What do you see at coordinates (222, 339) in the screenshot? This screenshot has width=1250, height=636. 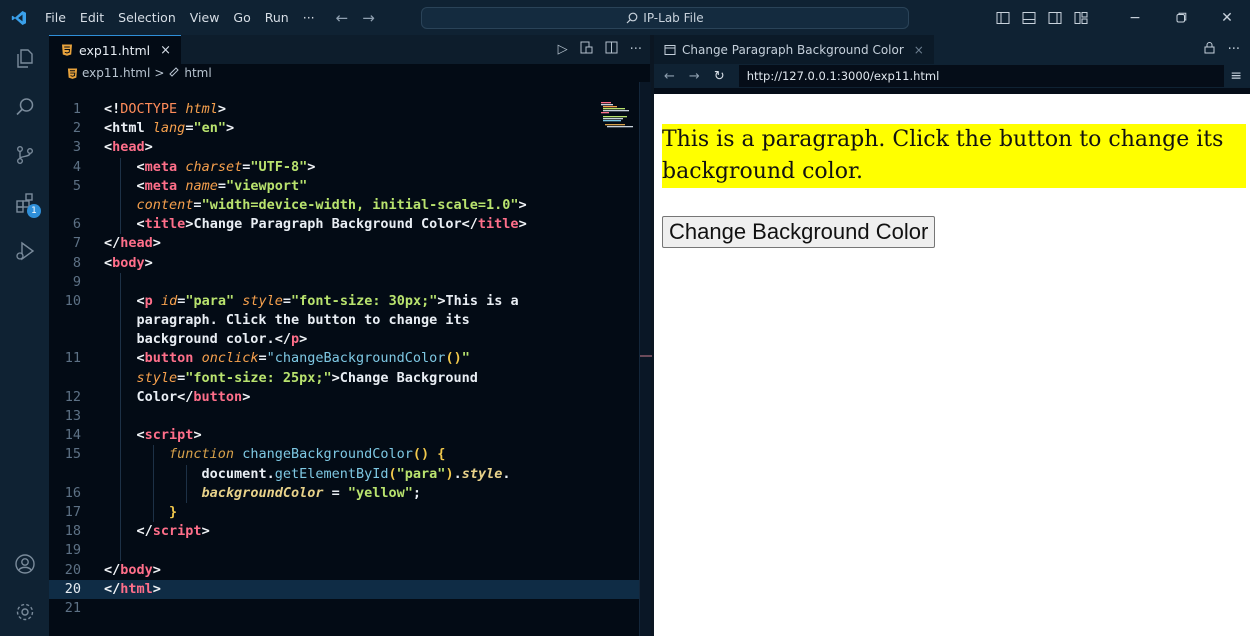 I see `code-text: background color.</p>` at bounding box center [222, 339].